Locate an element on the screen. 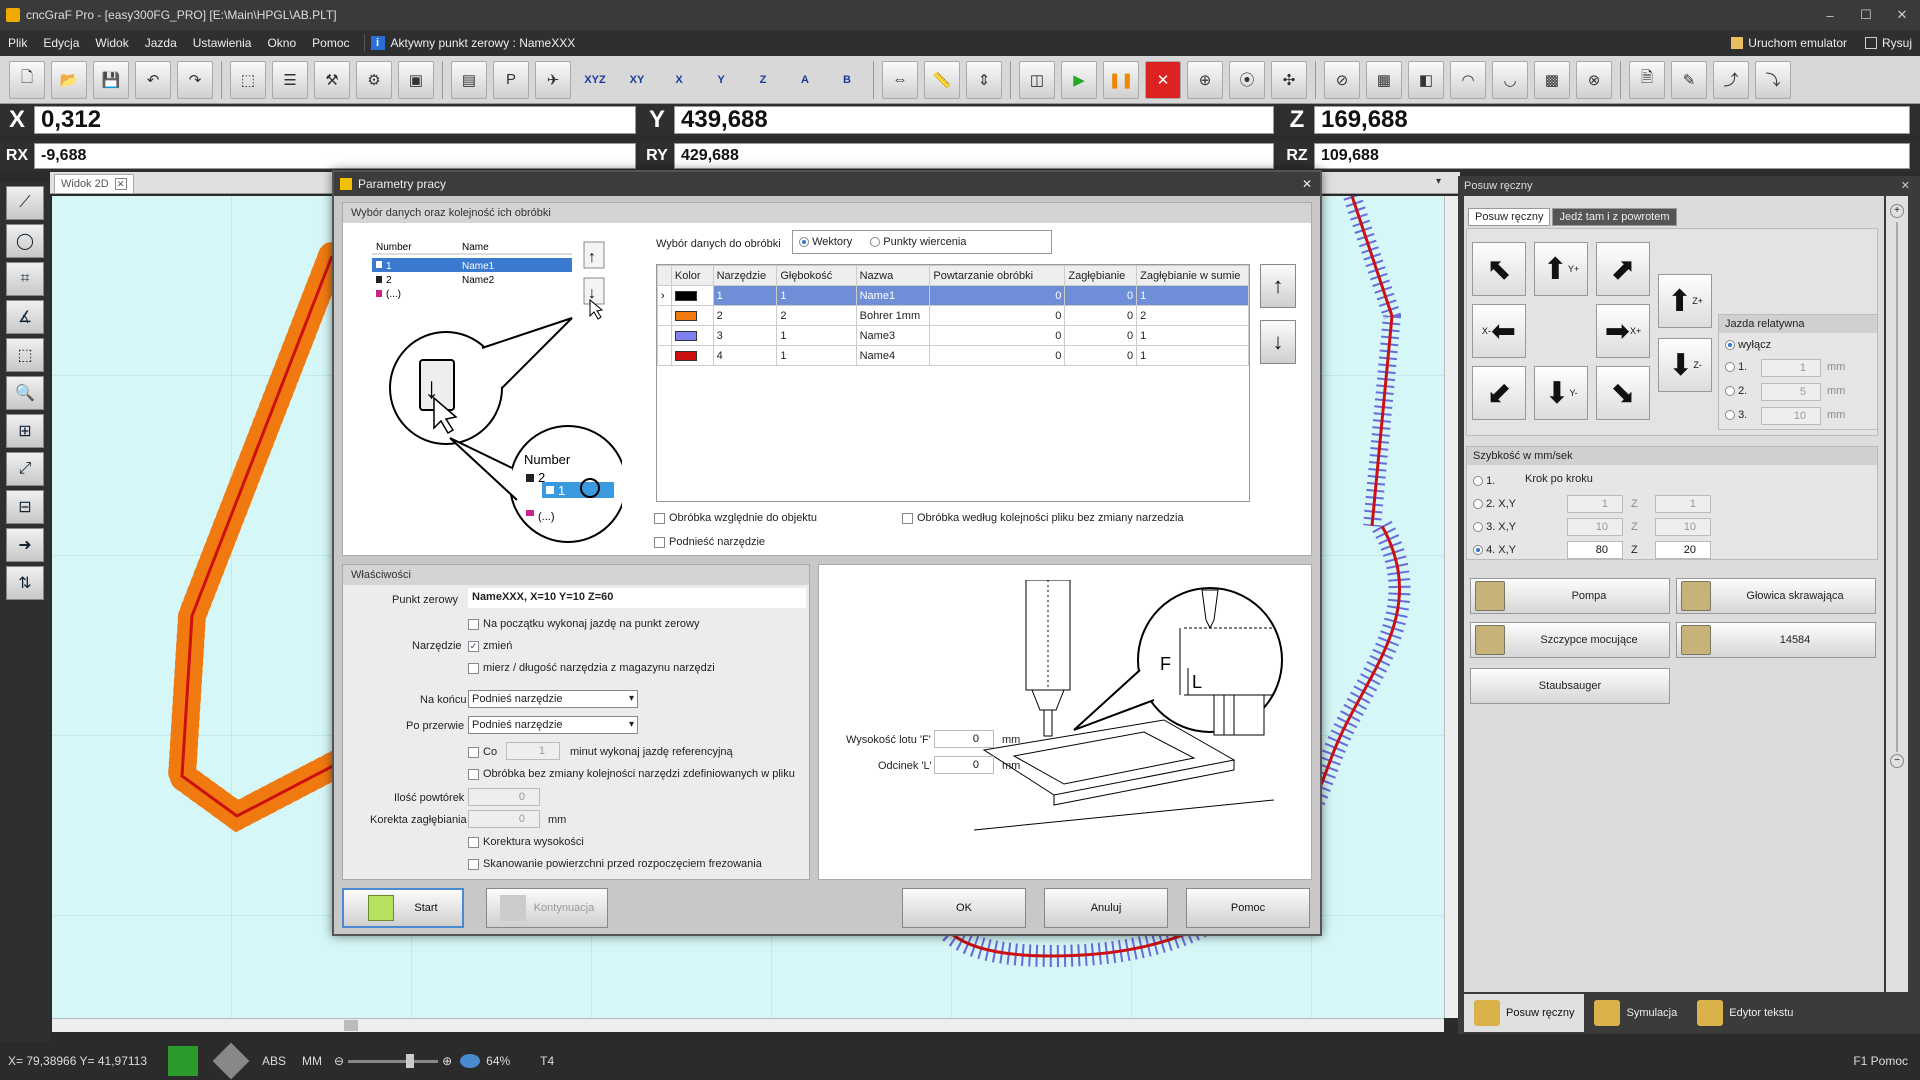  menu-file: Plik is located at coordinates (17, 43).